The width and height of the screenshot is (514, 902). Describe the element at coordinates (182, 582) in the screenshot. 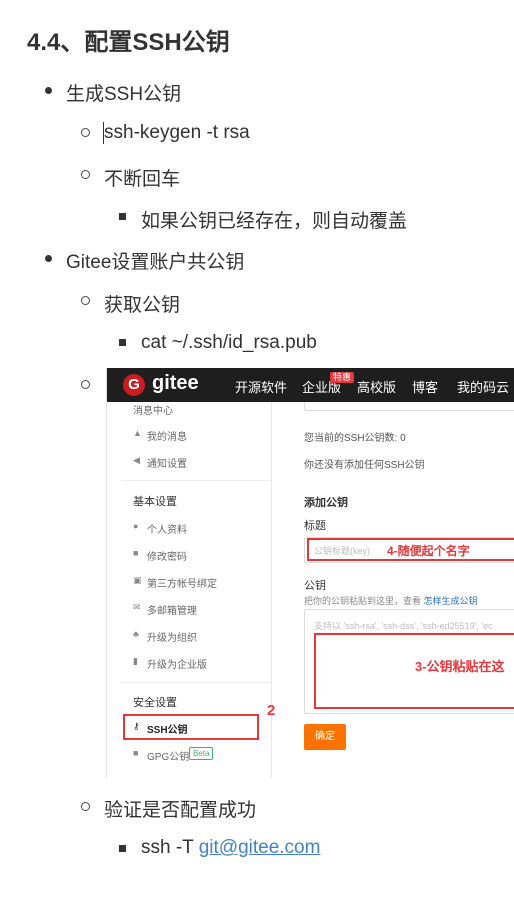

I see `sidebar-third-party: 第三方帐号绑定` at that location.